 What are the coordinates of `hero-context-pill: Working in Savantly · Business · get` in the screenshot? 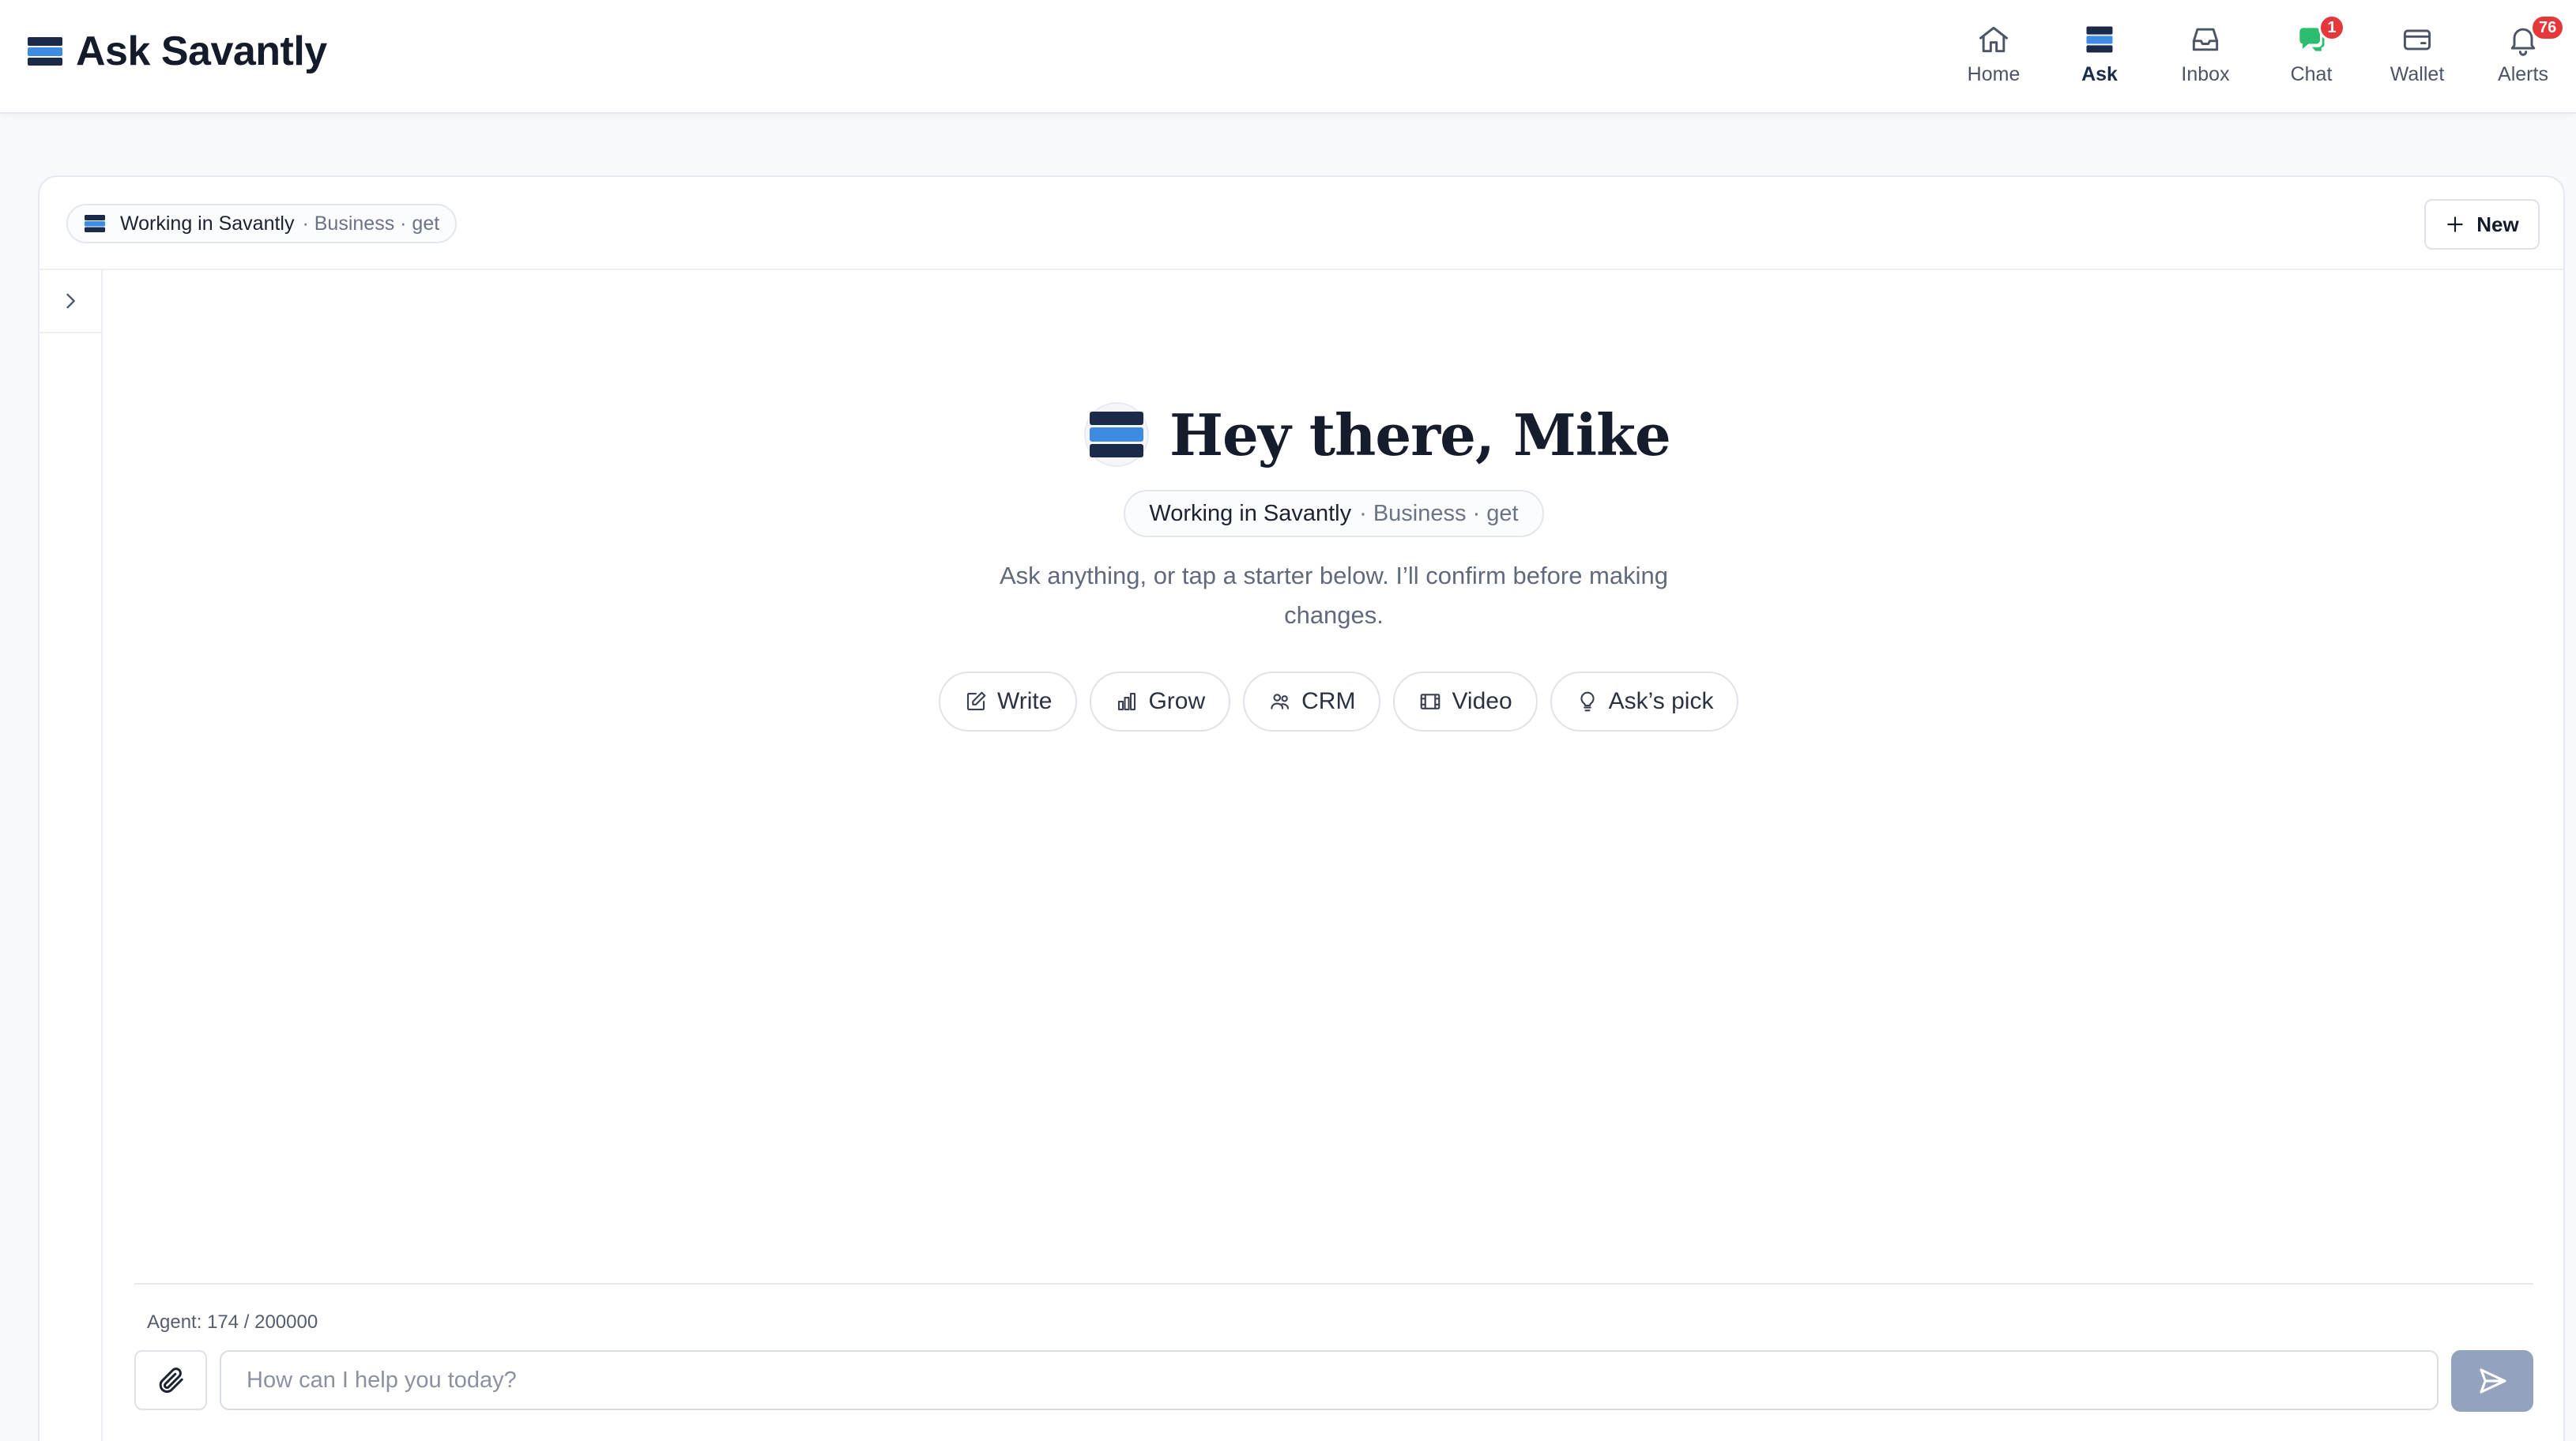 It's located at (1334, 514).